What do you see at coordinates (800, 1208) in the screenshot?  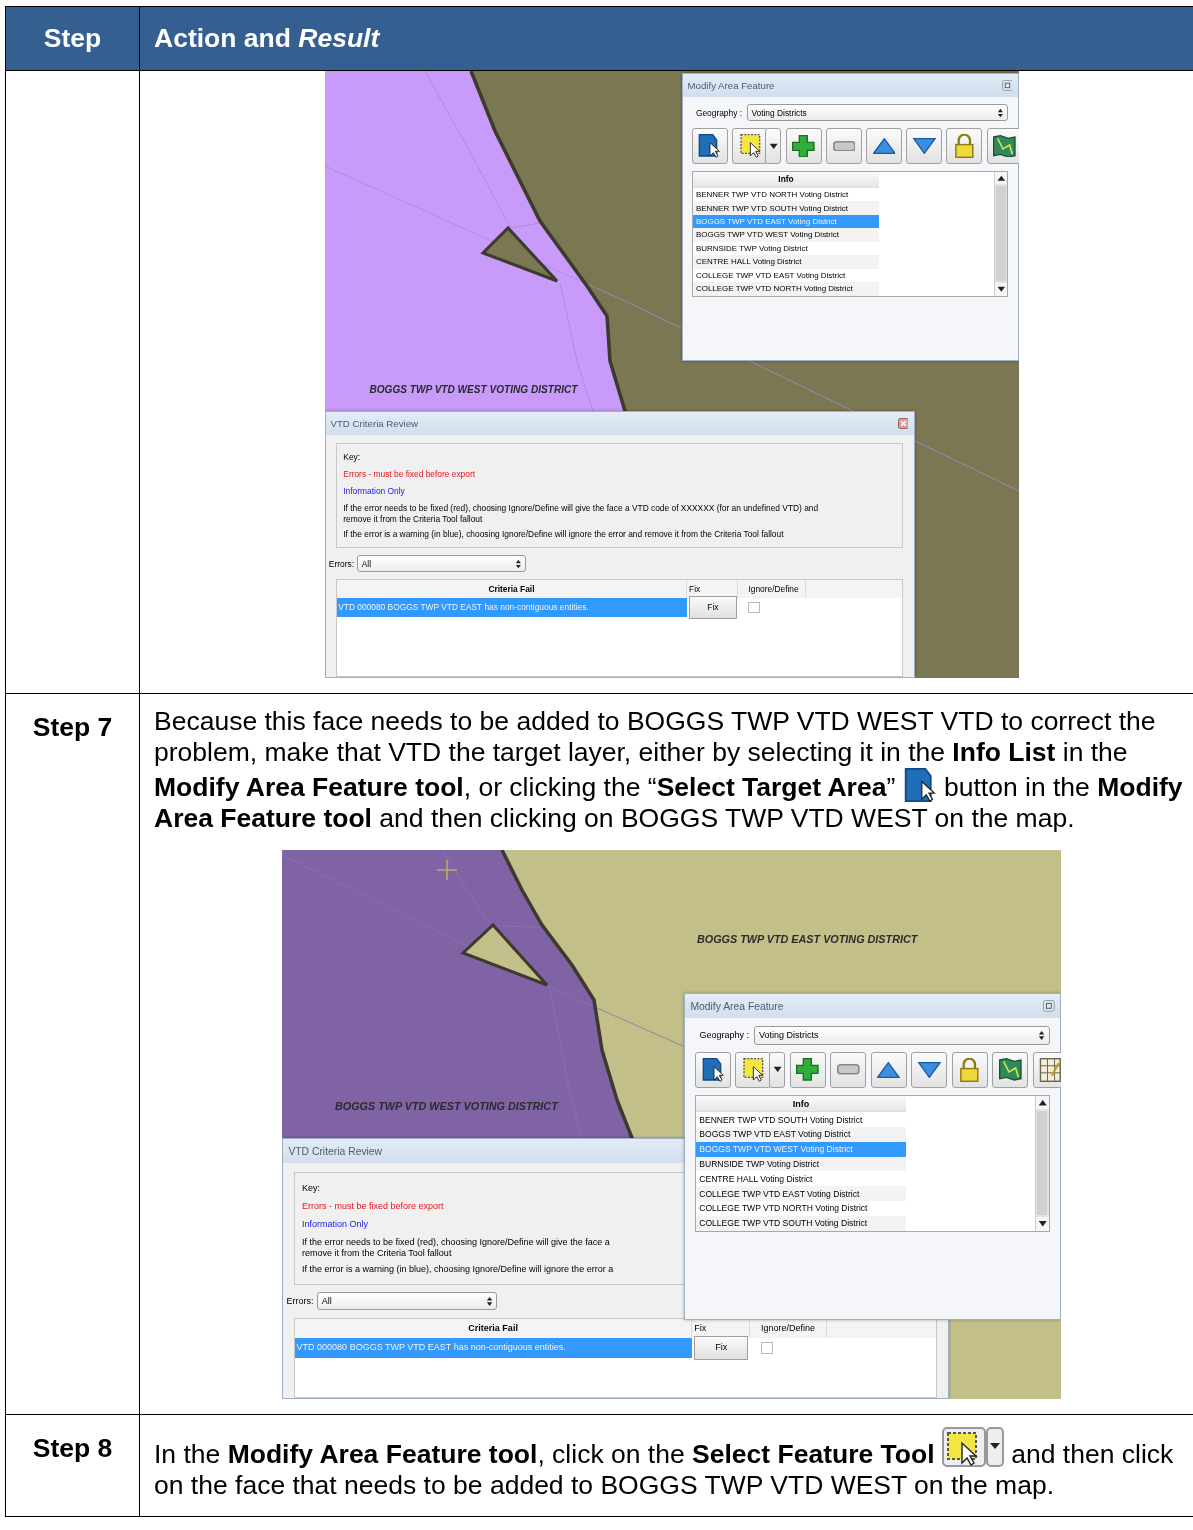 I see `list-item: COLLEGE TWP VTD NORTH Voting District` at bounding box center [800, 1208].